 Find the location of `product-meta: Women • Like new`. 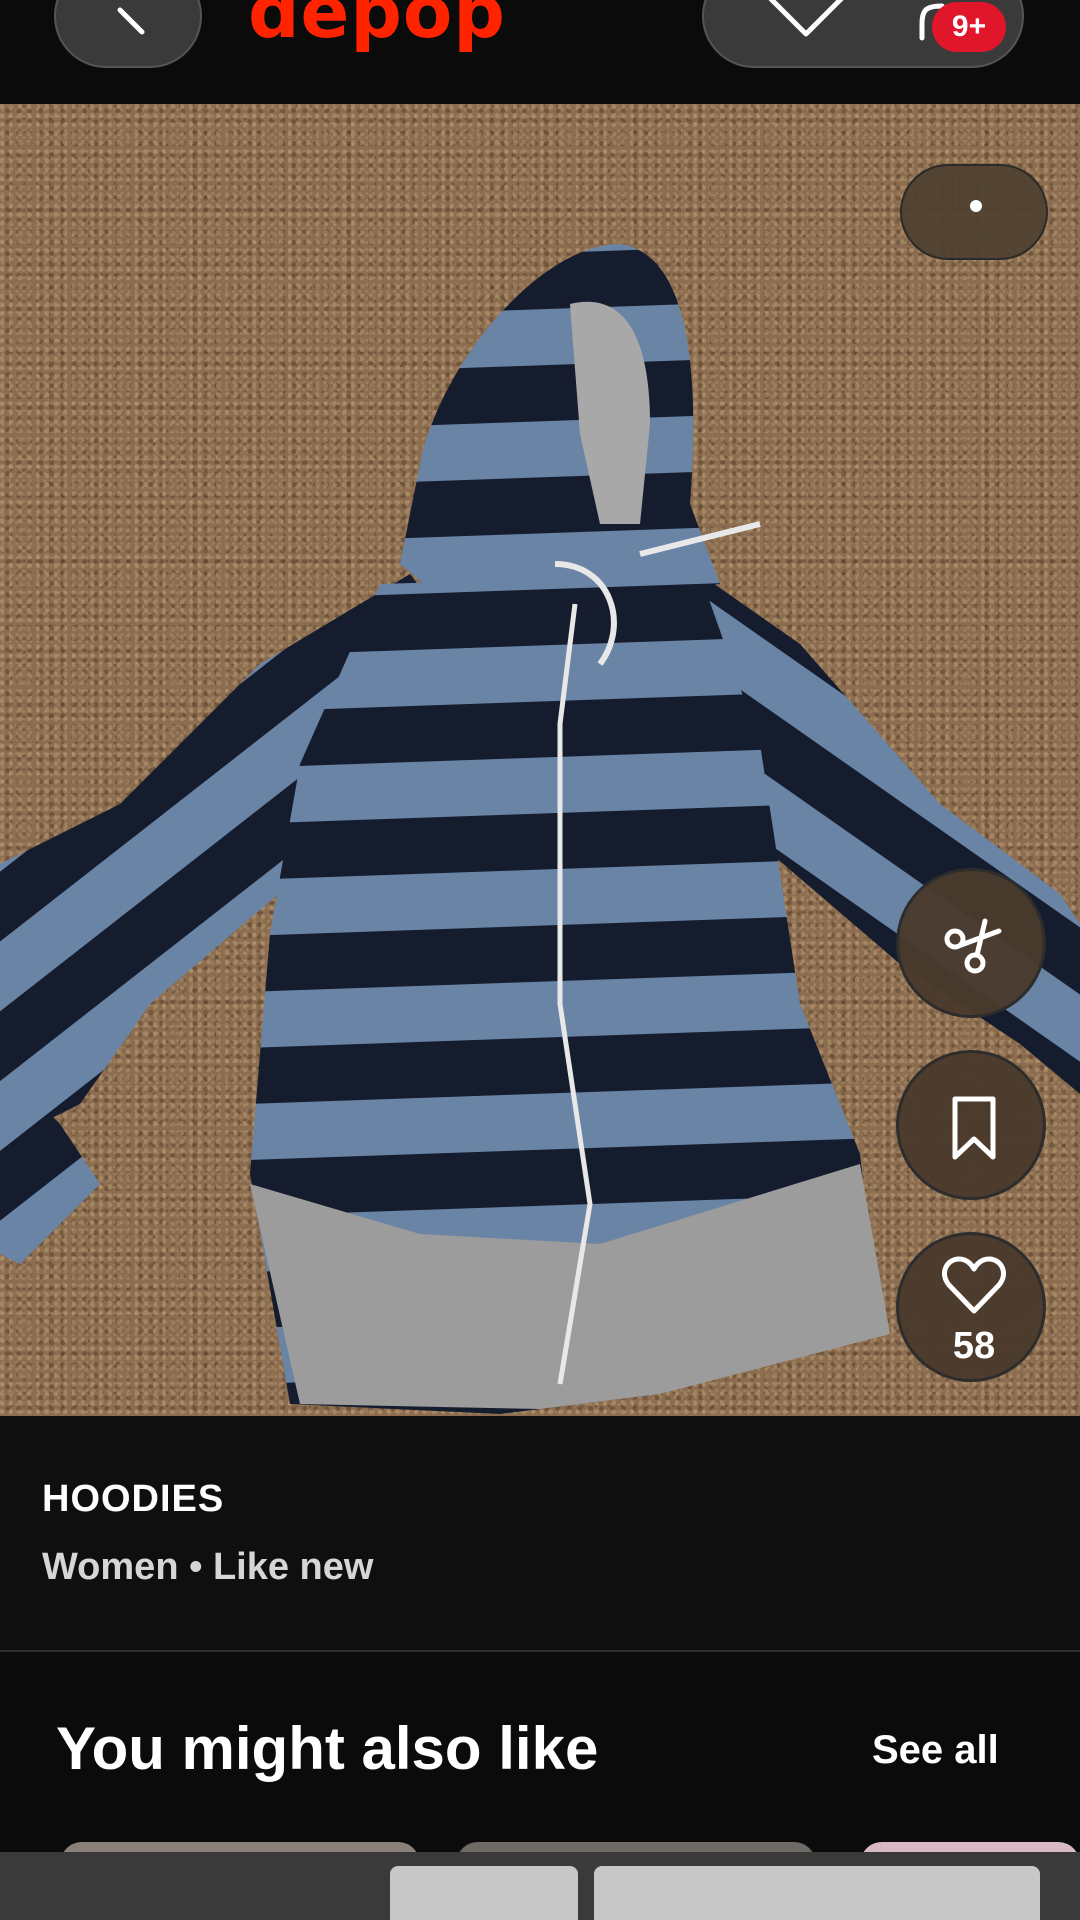

product-meta: Women • Like new is located at coordinates (208, 1567).